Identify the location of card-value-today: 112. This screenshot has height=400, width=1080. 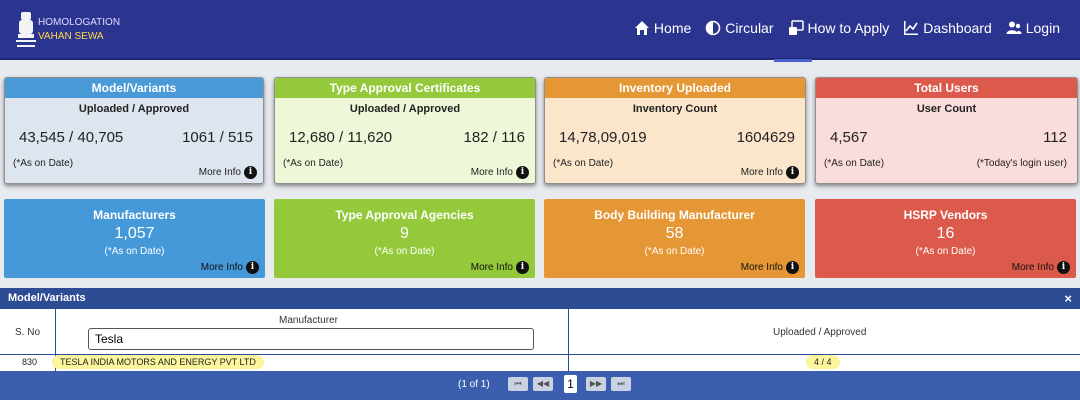
(1055, 137).